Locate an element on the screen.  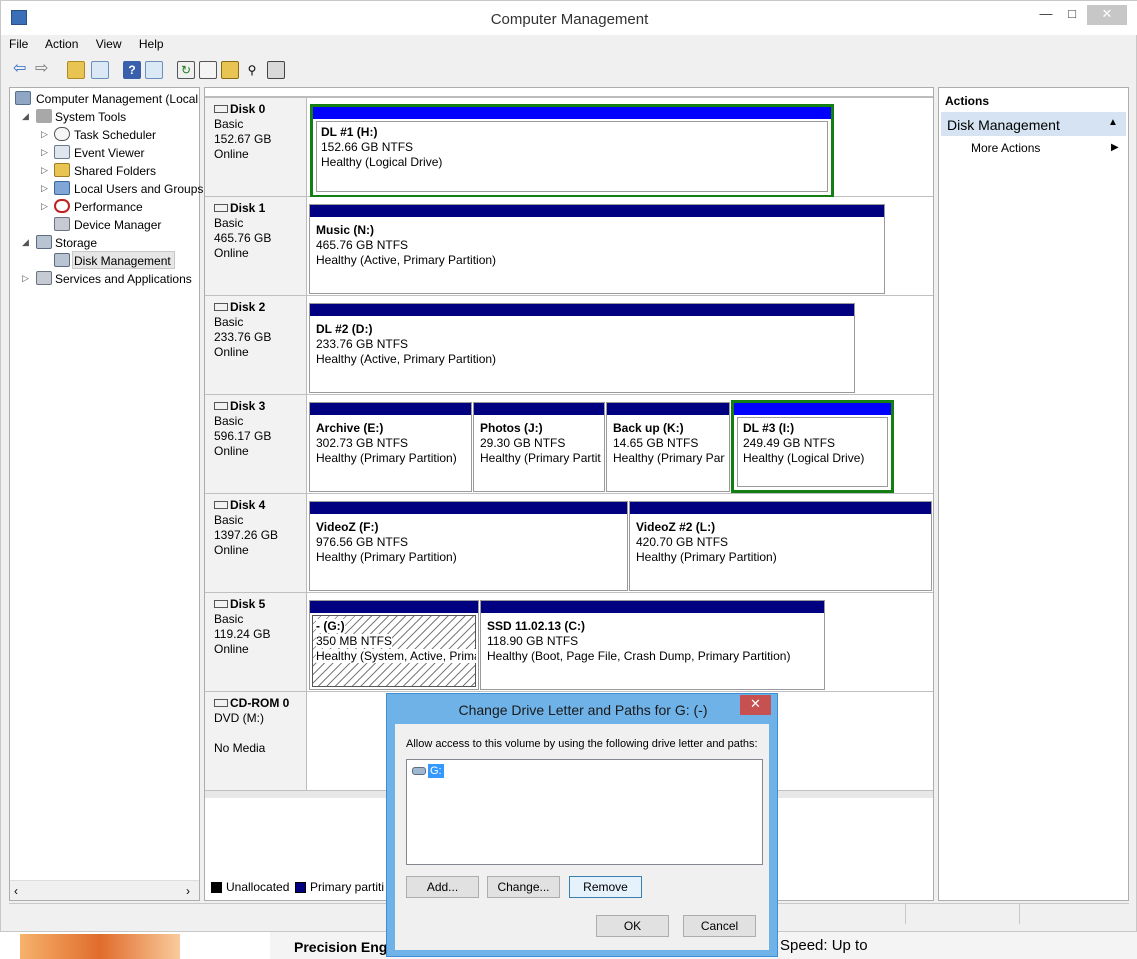
refresh-icon: ↻ is located at coordinates (186, 70).